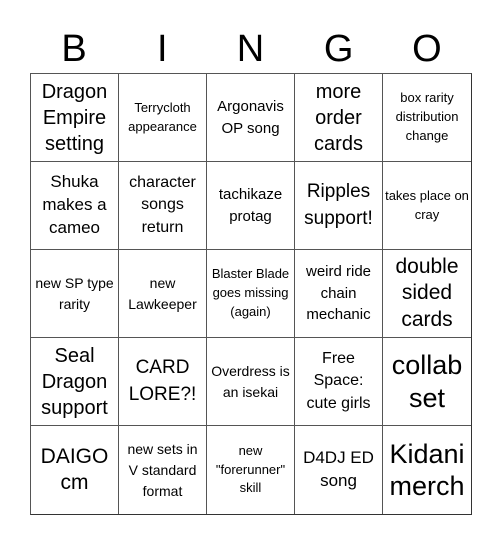 The height and width of the screenshot is (544, 500). What do you see at coordinates (75, 382) in the screenshot?
I see `bingo-cell: Seal Dragon support` at bounding box center [75, 382].